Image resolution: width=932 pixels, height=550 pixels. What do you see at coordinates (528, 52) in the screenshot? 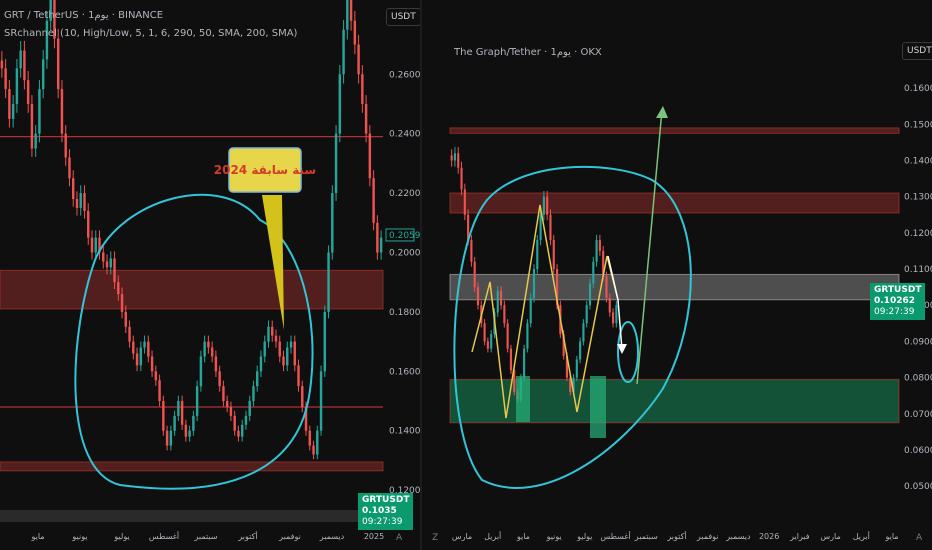
I see `right-symbol-legend: The Graph/Tether · 1يوم · OKX` at bounding box center [528, 52].